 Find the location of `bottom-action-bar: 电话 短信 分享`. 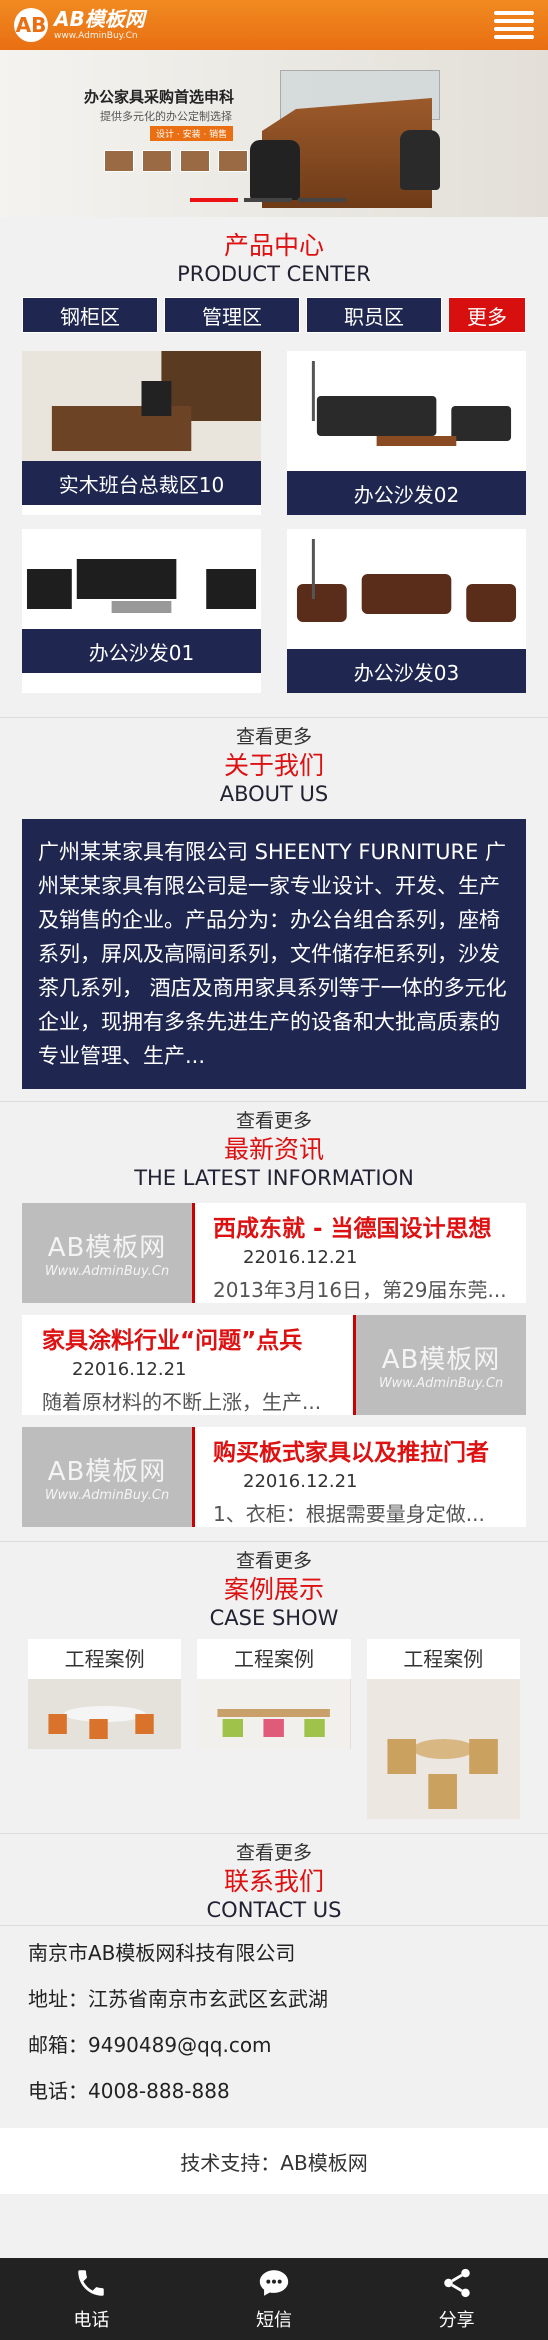

bottom-action-bar: 电话 短信 分享 is located at coordinates (274, 2299).